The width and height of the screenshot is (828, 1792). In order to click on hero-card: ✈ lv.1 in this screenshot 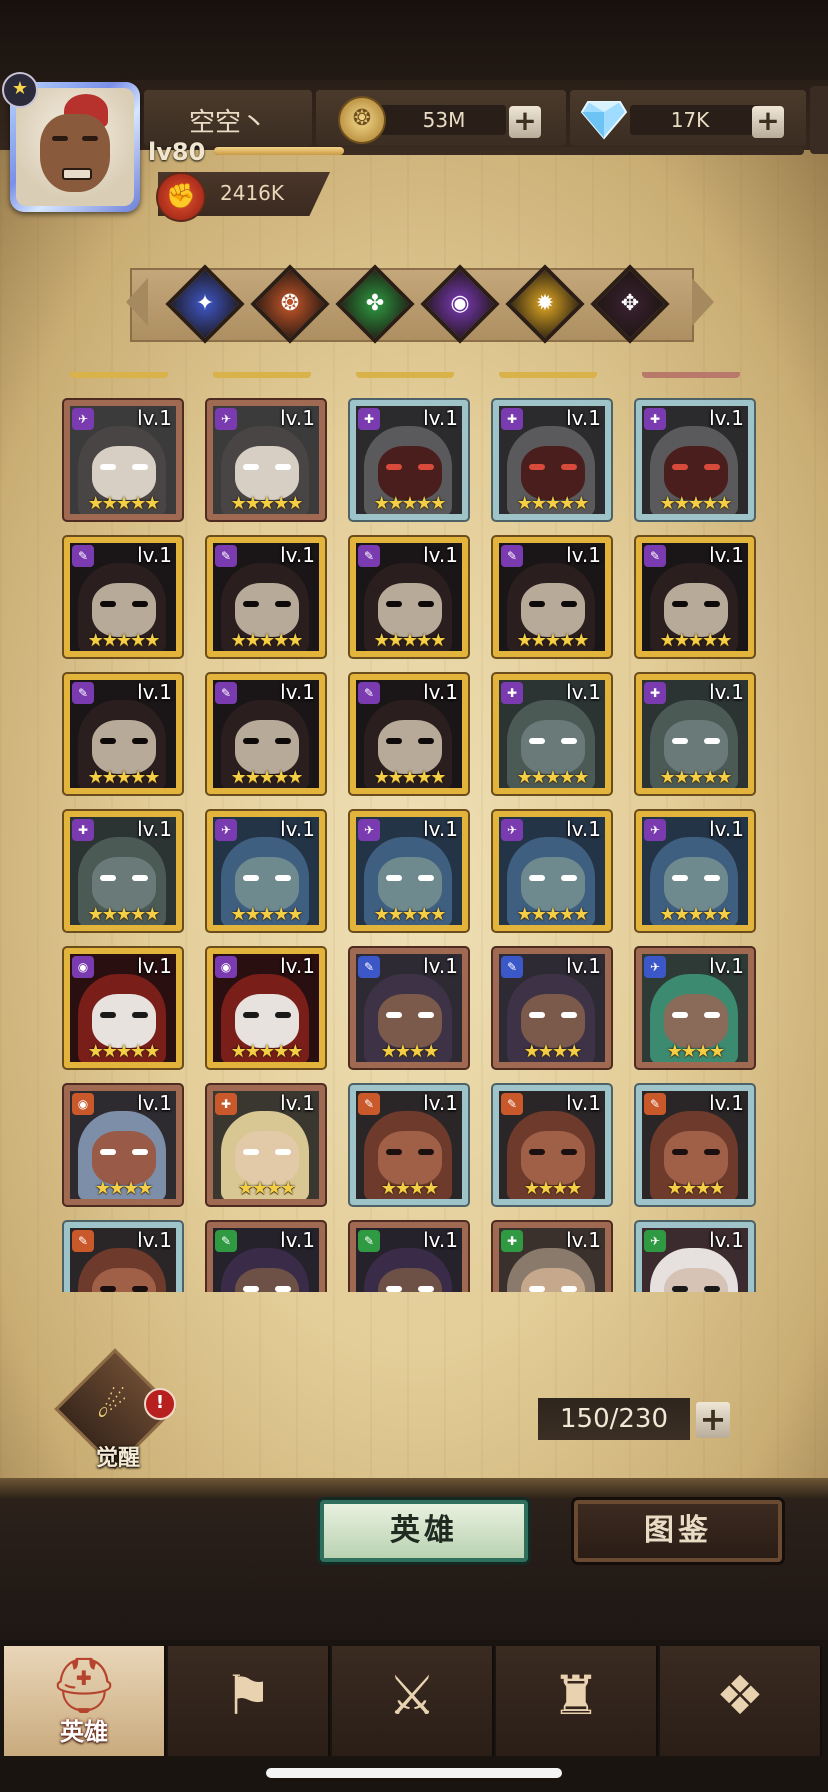, I will do `click(695, 1257)`.